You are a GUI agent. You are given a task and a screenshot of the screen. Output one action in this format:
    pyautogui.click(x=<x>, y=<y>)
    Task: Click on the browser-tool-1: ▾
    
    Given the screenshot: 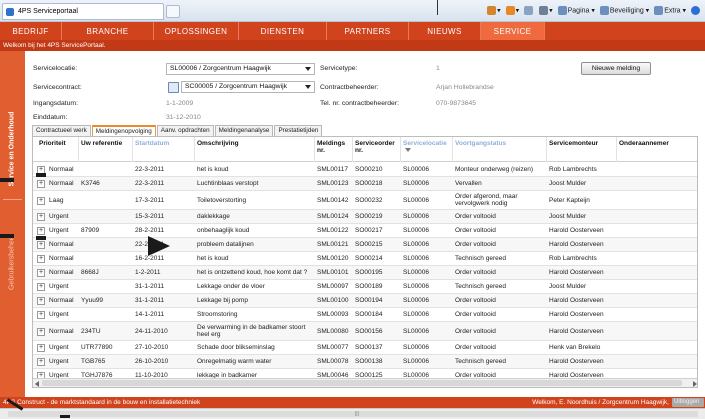 What is the action you would take?
    pyautogui.click(x=512, y=10)
    